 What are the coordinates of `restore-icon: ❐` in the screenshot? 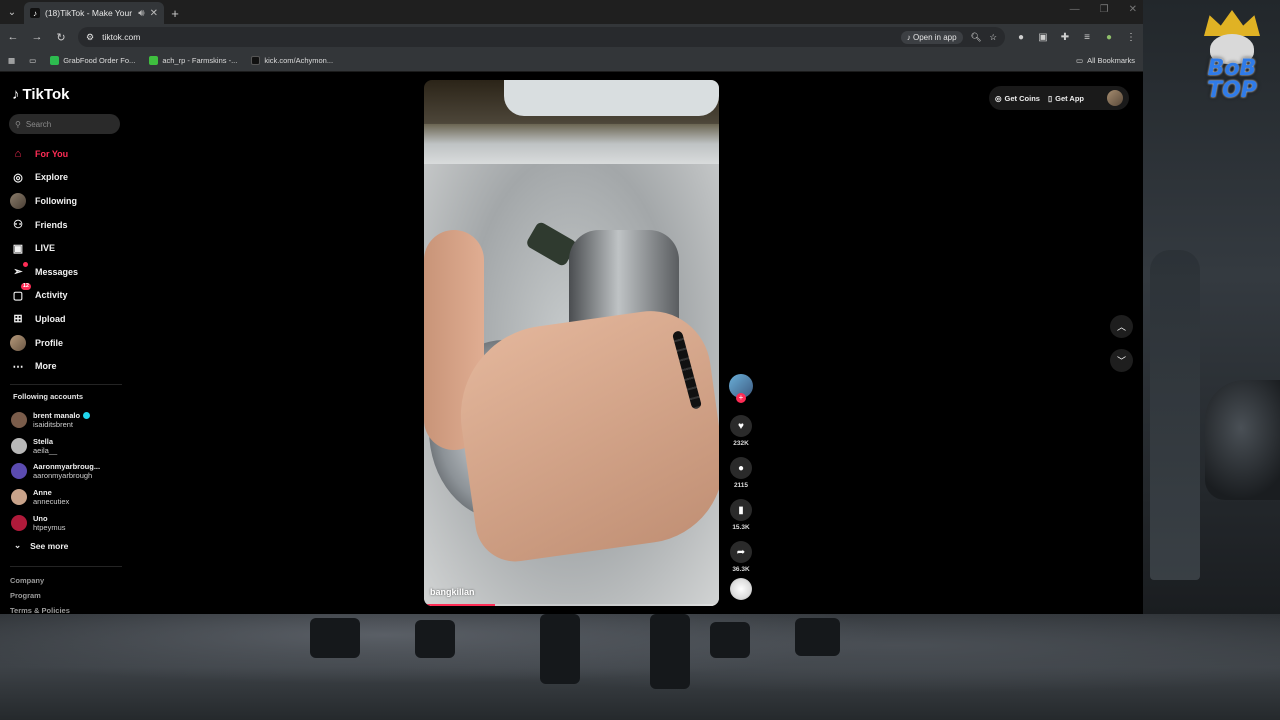 It's located at (1104, 9).